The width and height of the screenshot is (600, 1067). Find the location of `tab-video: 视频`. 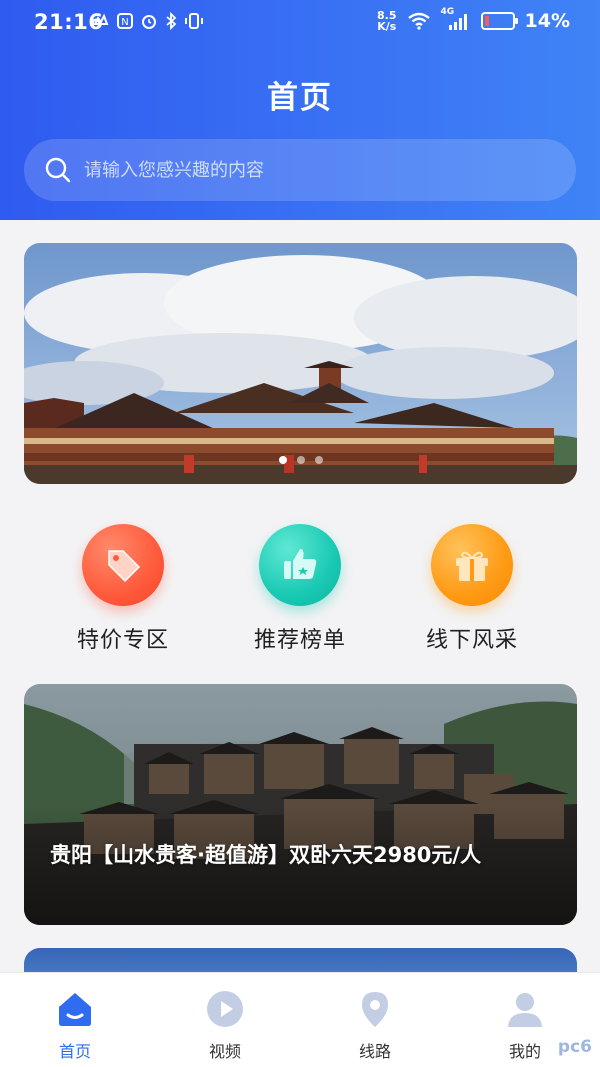

tab-video: 视频 is located at coordinates (225, 1020).